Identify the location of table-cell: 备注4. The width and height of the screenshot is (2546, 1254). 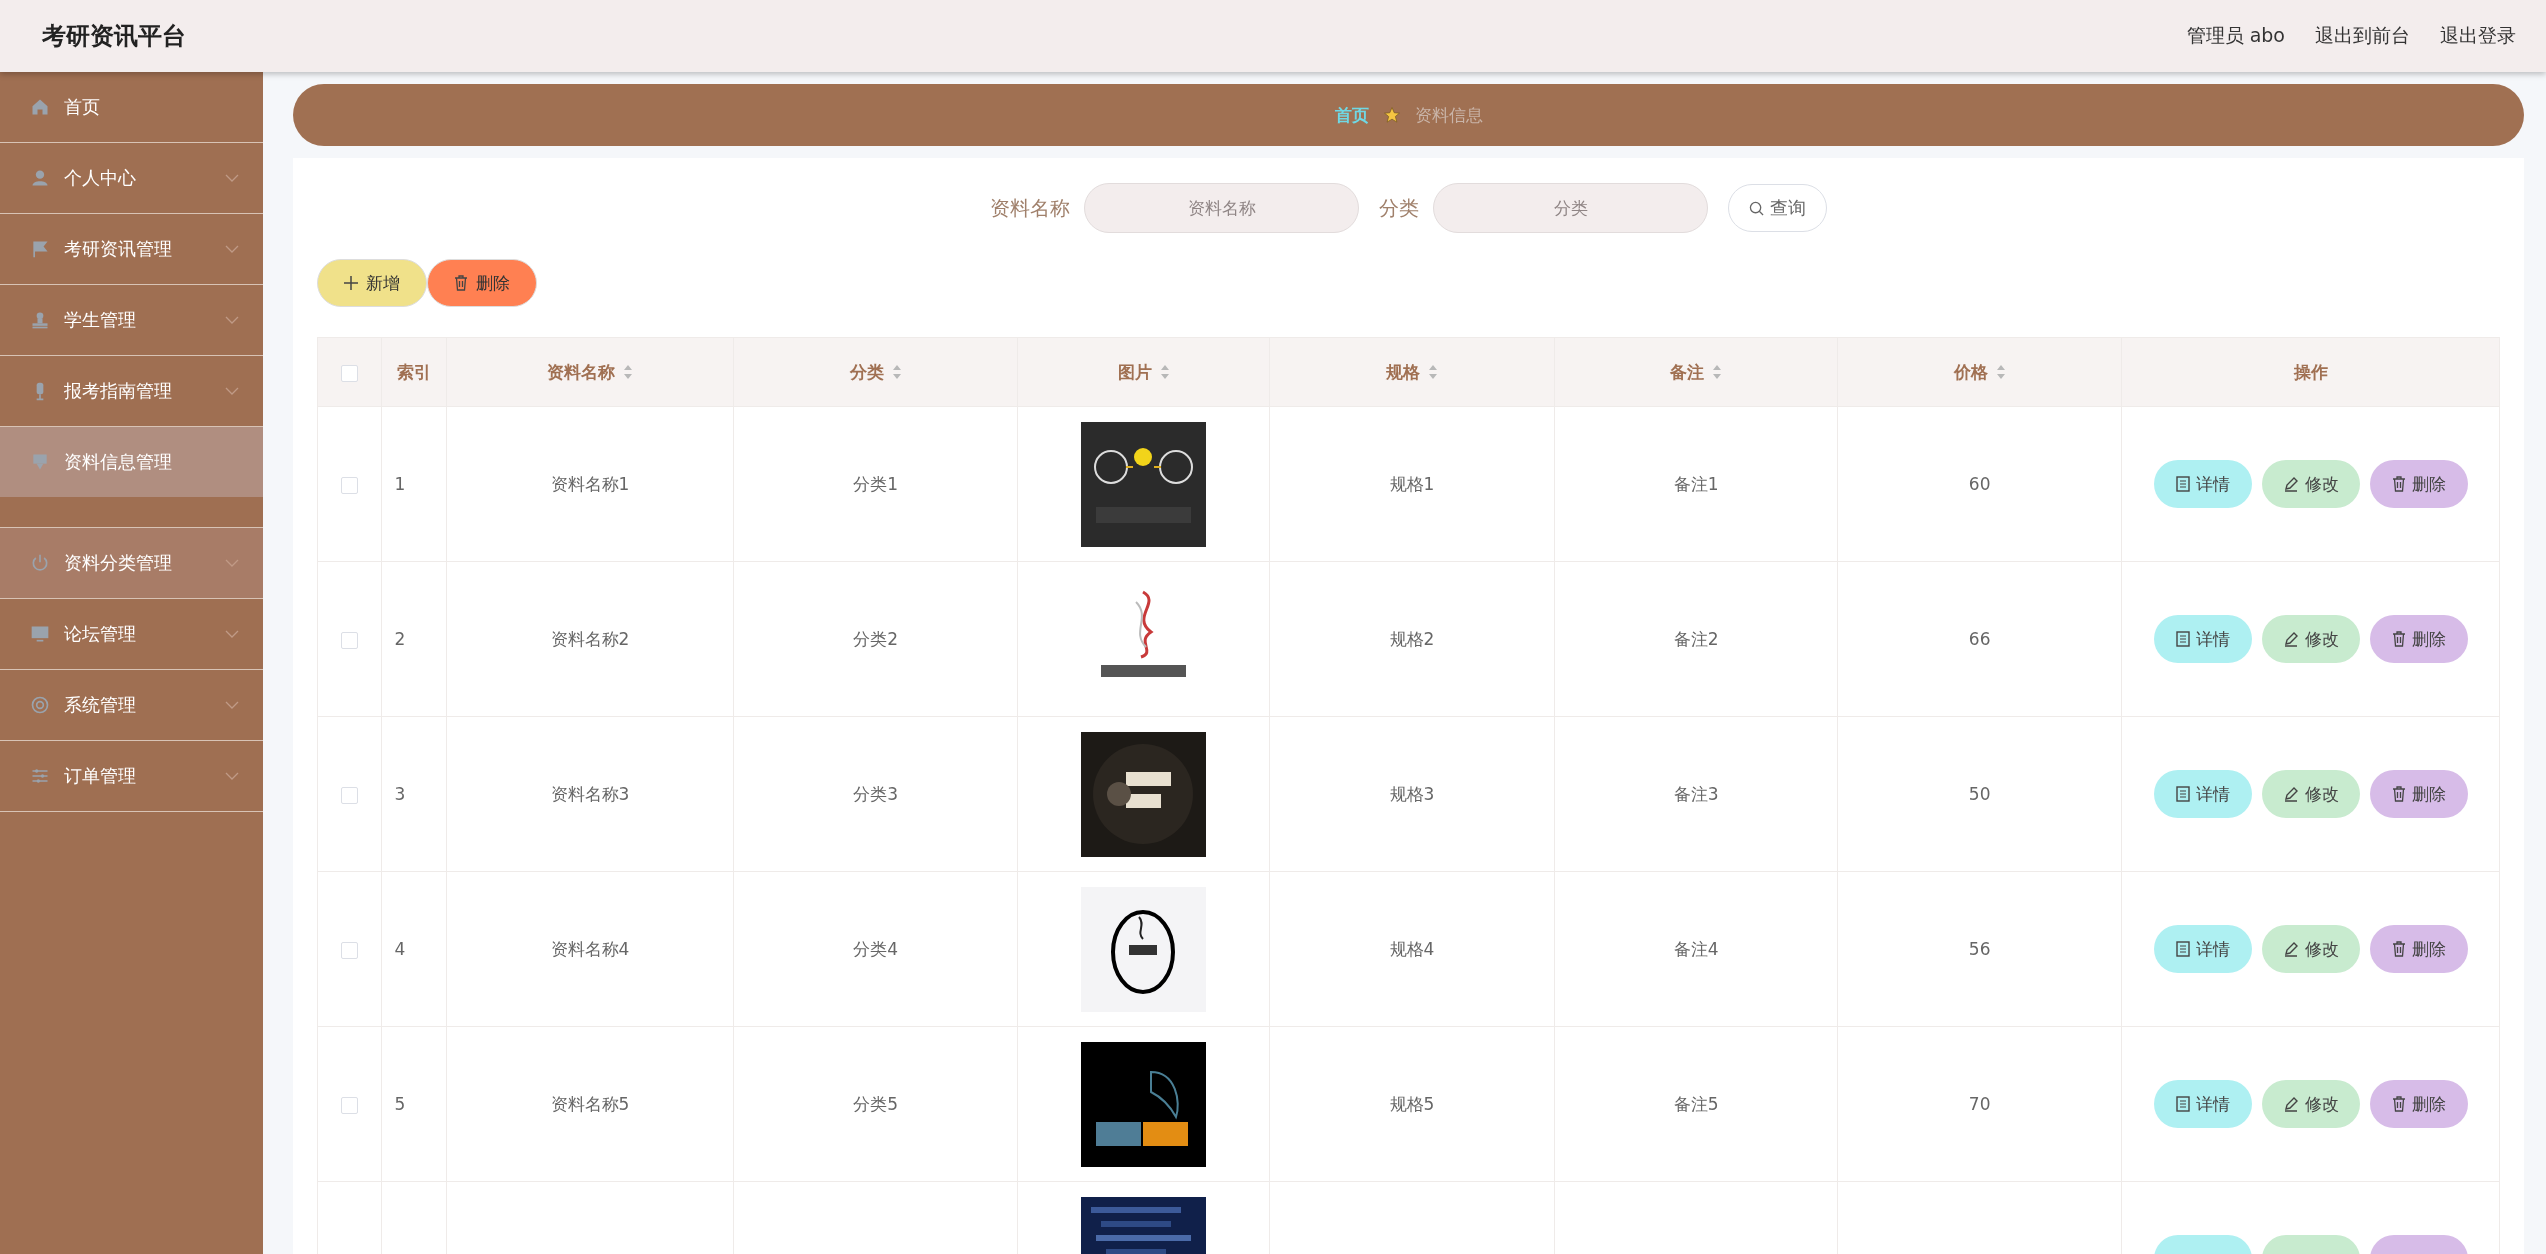
(1696, 948).